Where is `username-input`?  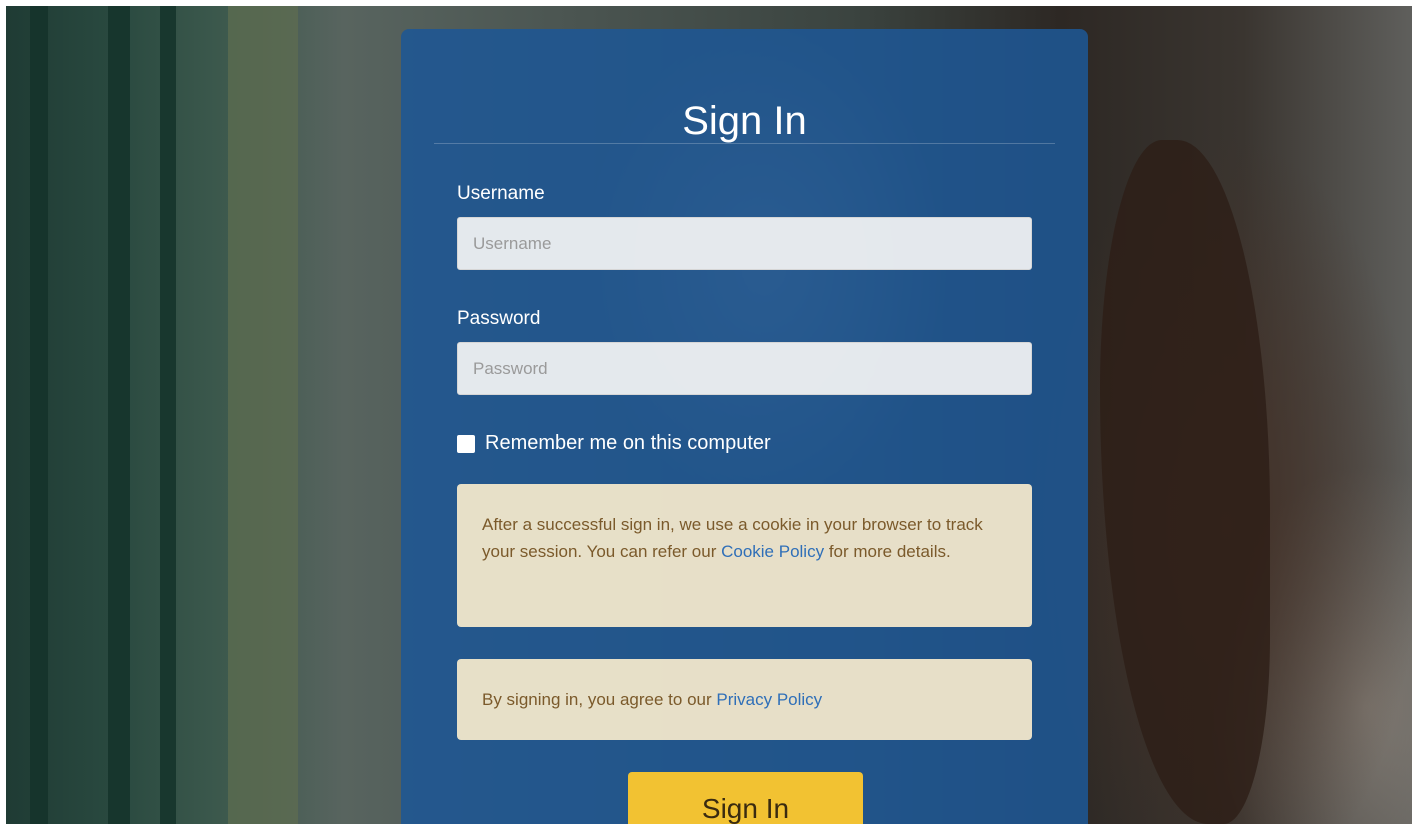
username-input is located at coordinates (744, 243).